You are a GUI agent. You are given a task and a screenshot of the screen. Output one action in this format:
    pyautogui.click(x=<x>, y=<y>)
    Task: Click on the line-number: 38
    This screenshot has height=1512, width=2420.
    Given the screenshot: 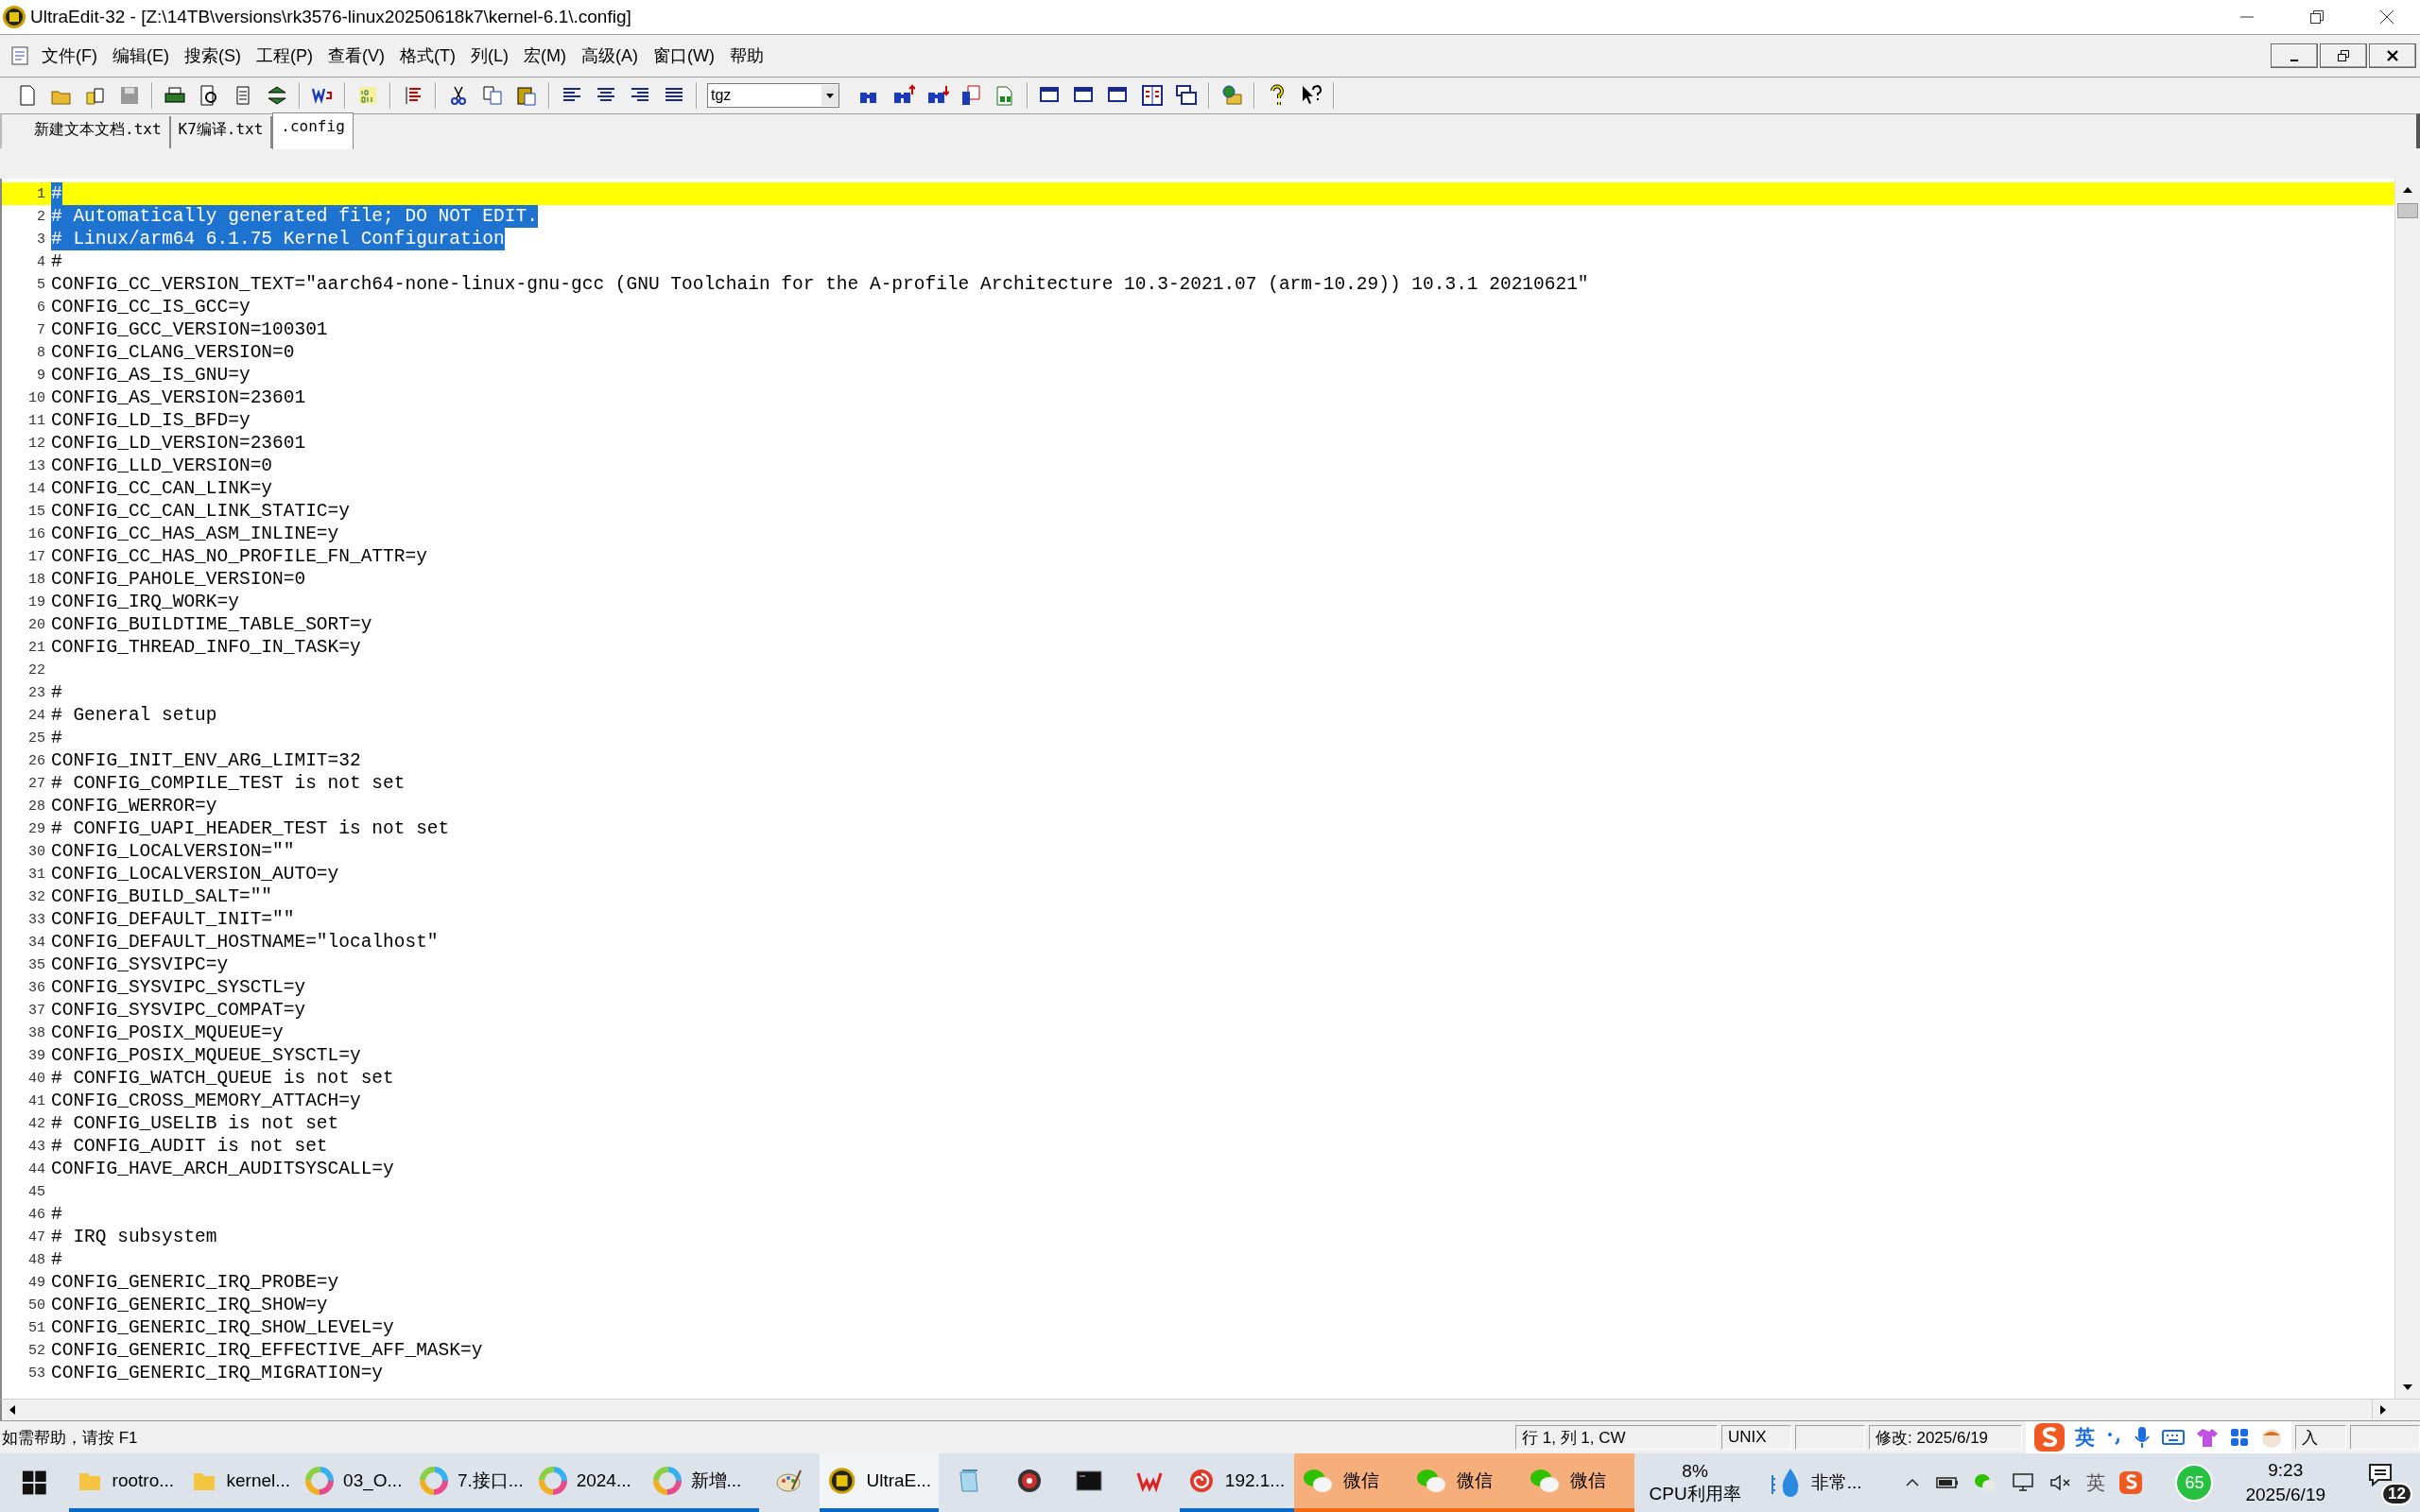 What is the action you would take?
    pyautogui.click(x=36, y=1032)
    